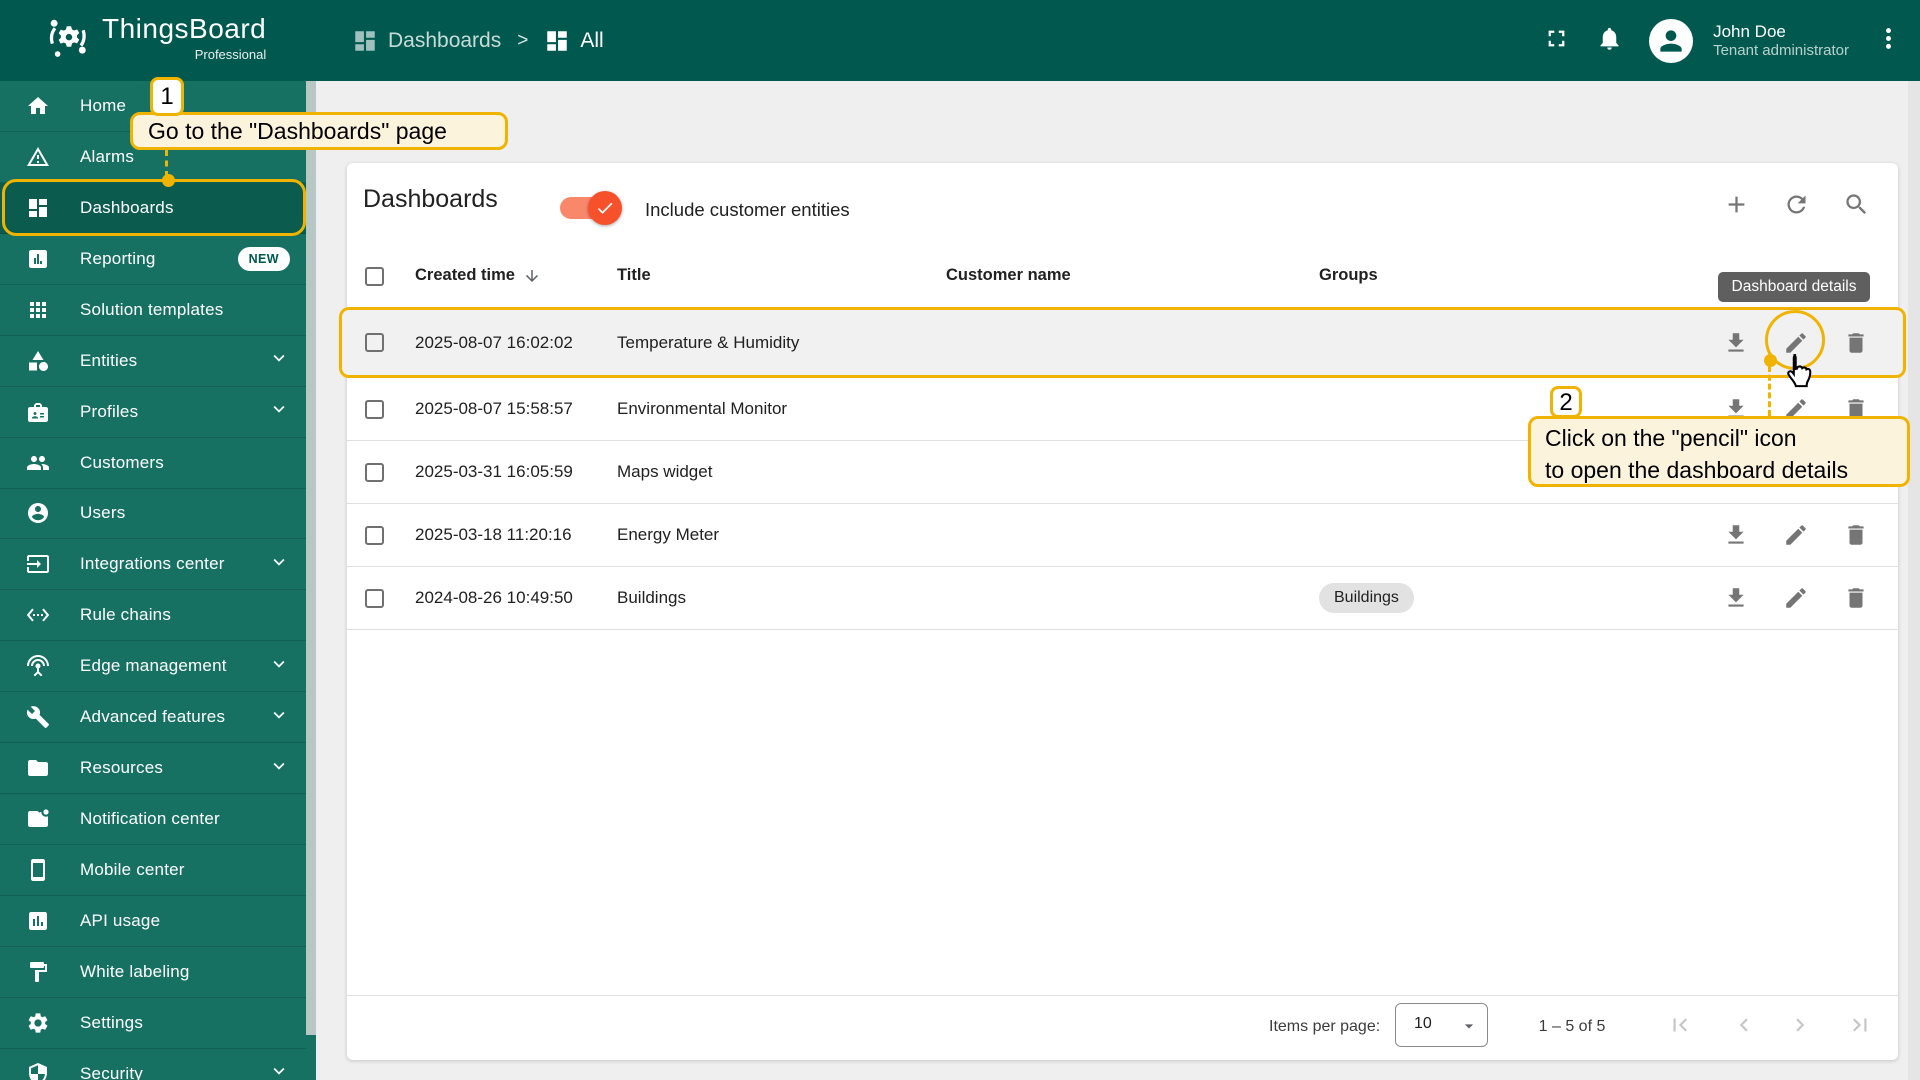 The width and height of the screenshot is (1920, 1080). I want to click on sidebar-item-label: Solution templates, so click(152, 309).